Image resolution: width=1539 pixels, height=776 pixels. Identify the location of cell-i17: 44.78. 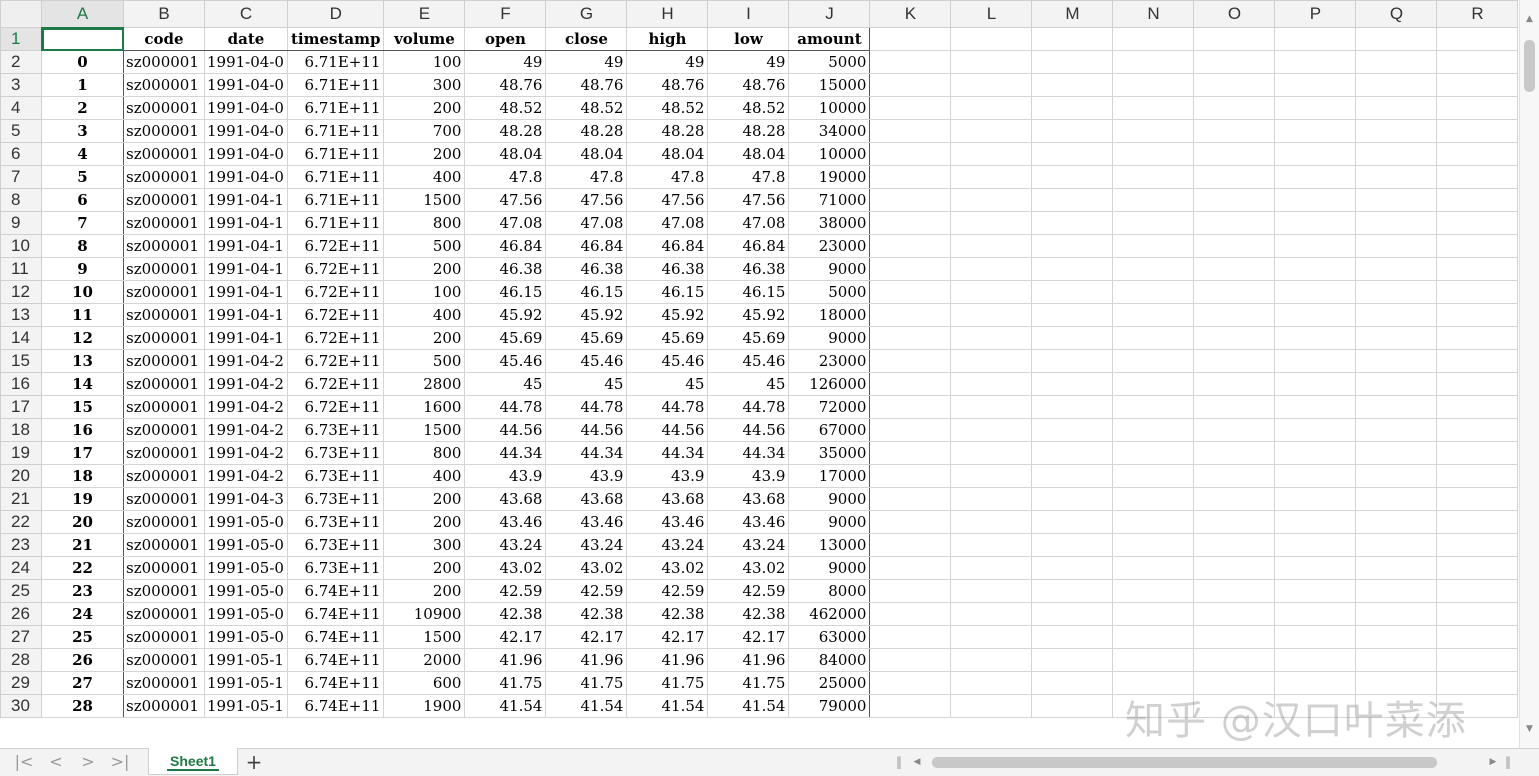
(748, 407).